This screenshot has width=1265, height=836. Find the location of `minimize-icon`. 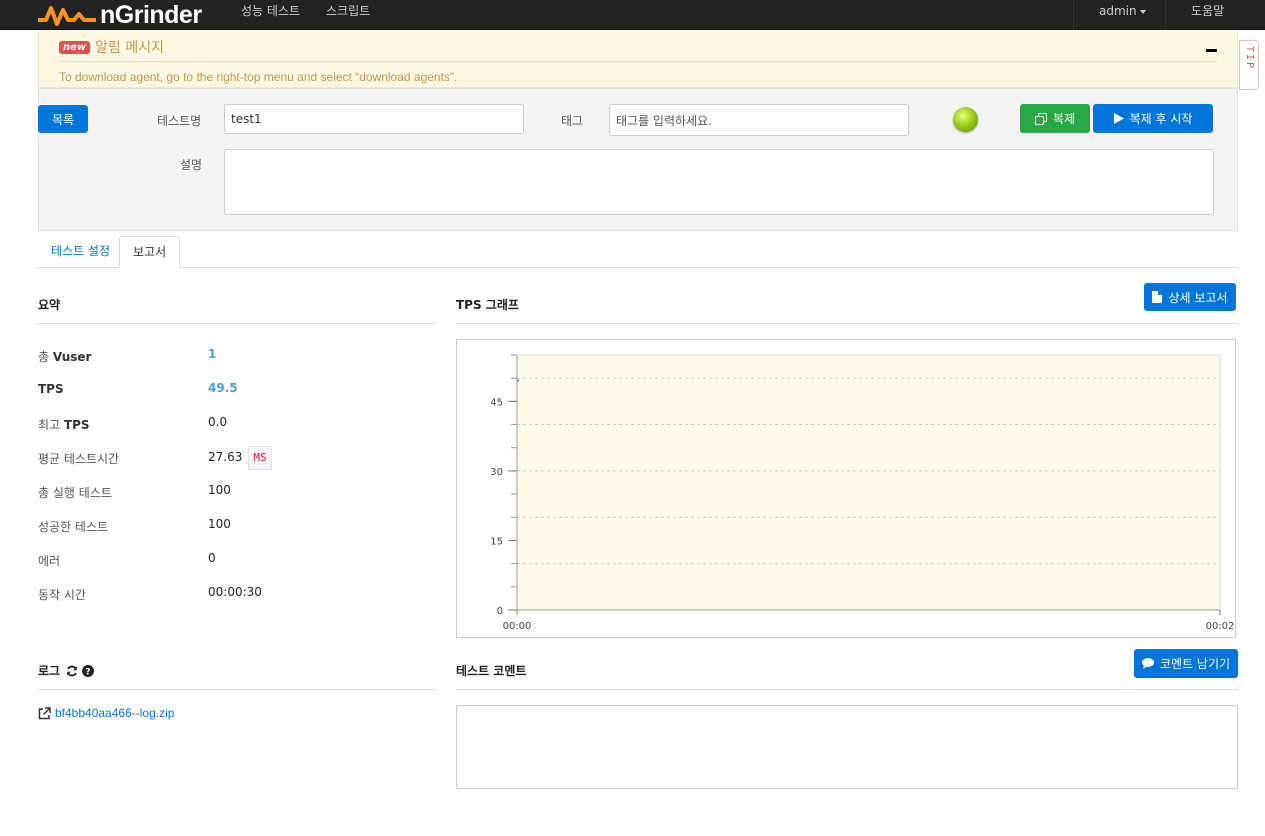

minimize-icon is located at coordinates (1211, 50).